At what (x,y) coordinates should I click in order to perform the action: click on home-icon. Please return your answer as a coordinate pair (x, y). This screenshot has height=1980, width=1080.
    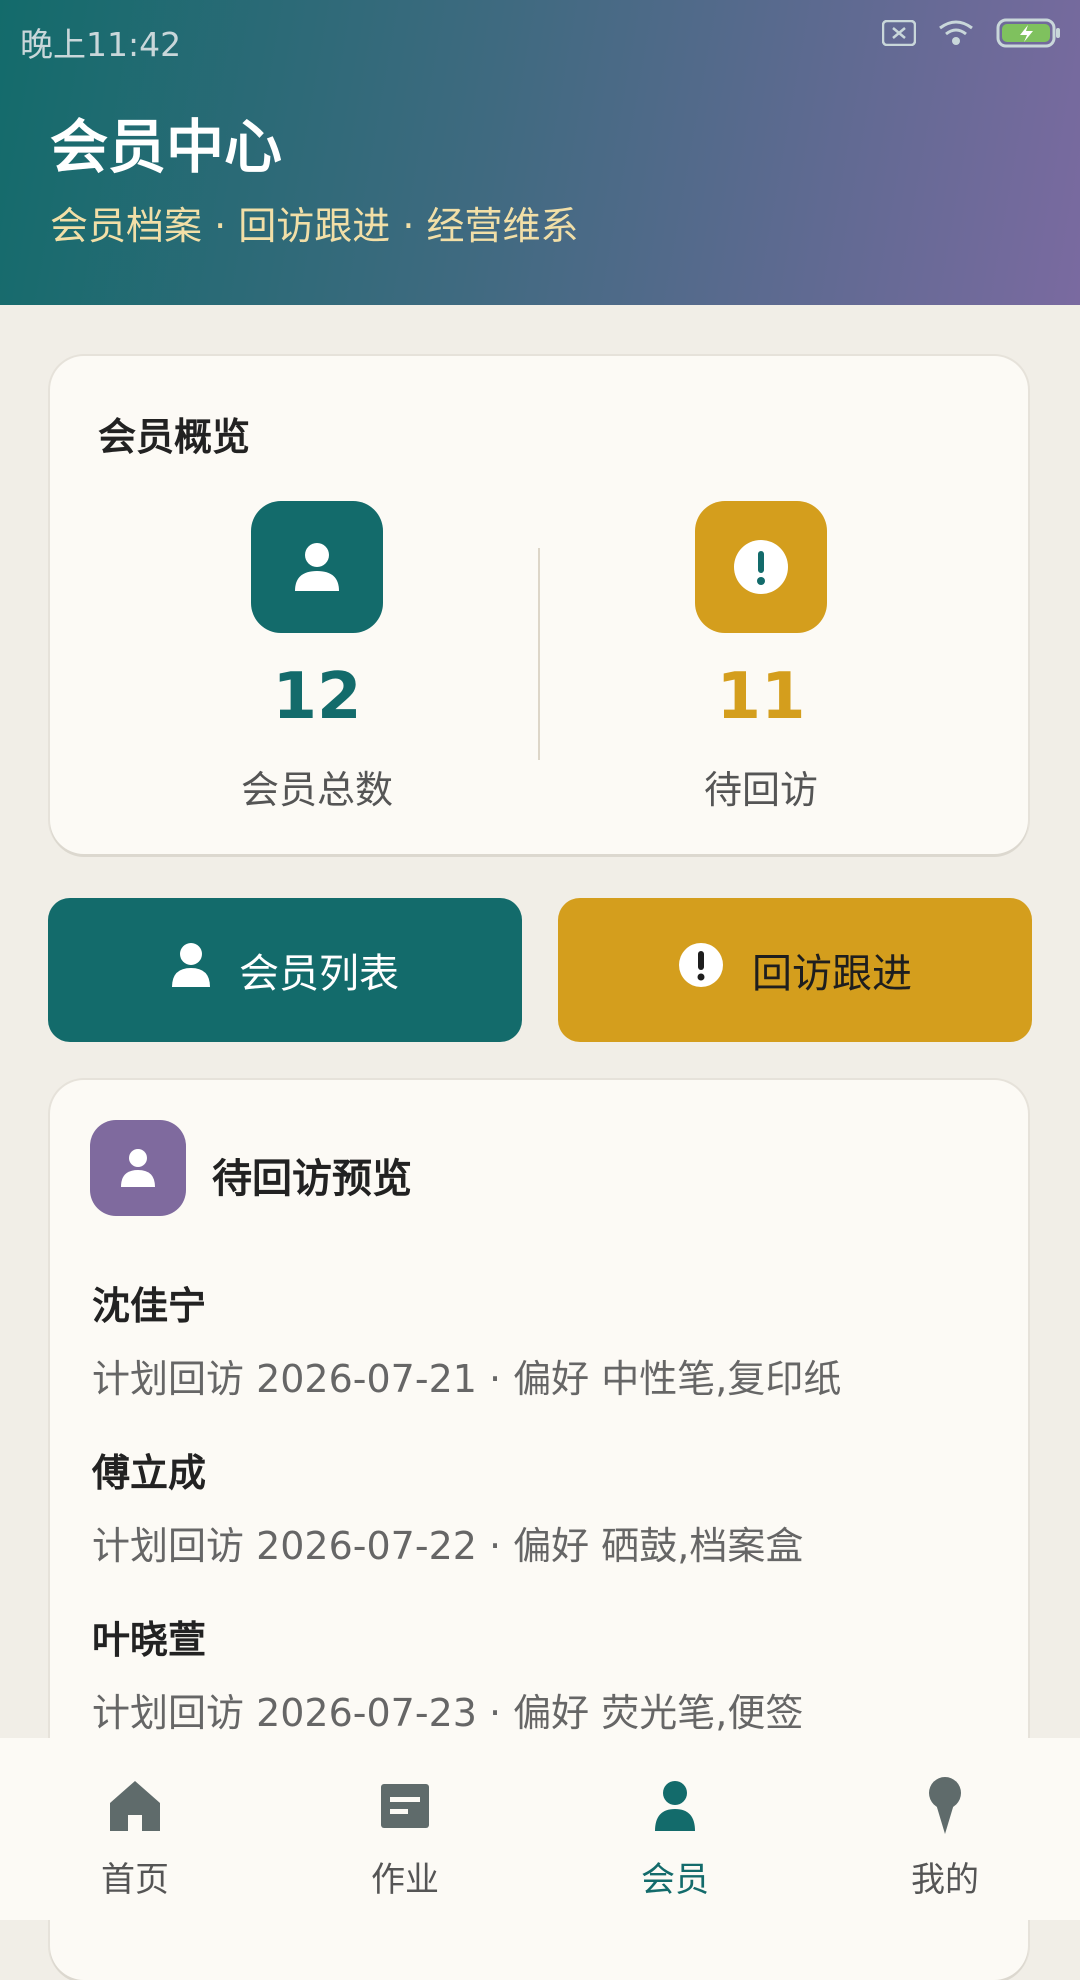
    Looking at the image, I should click on (135, 1806).